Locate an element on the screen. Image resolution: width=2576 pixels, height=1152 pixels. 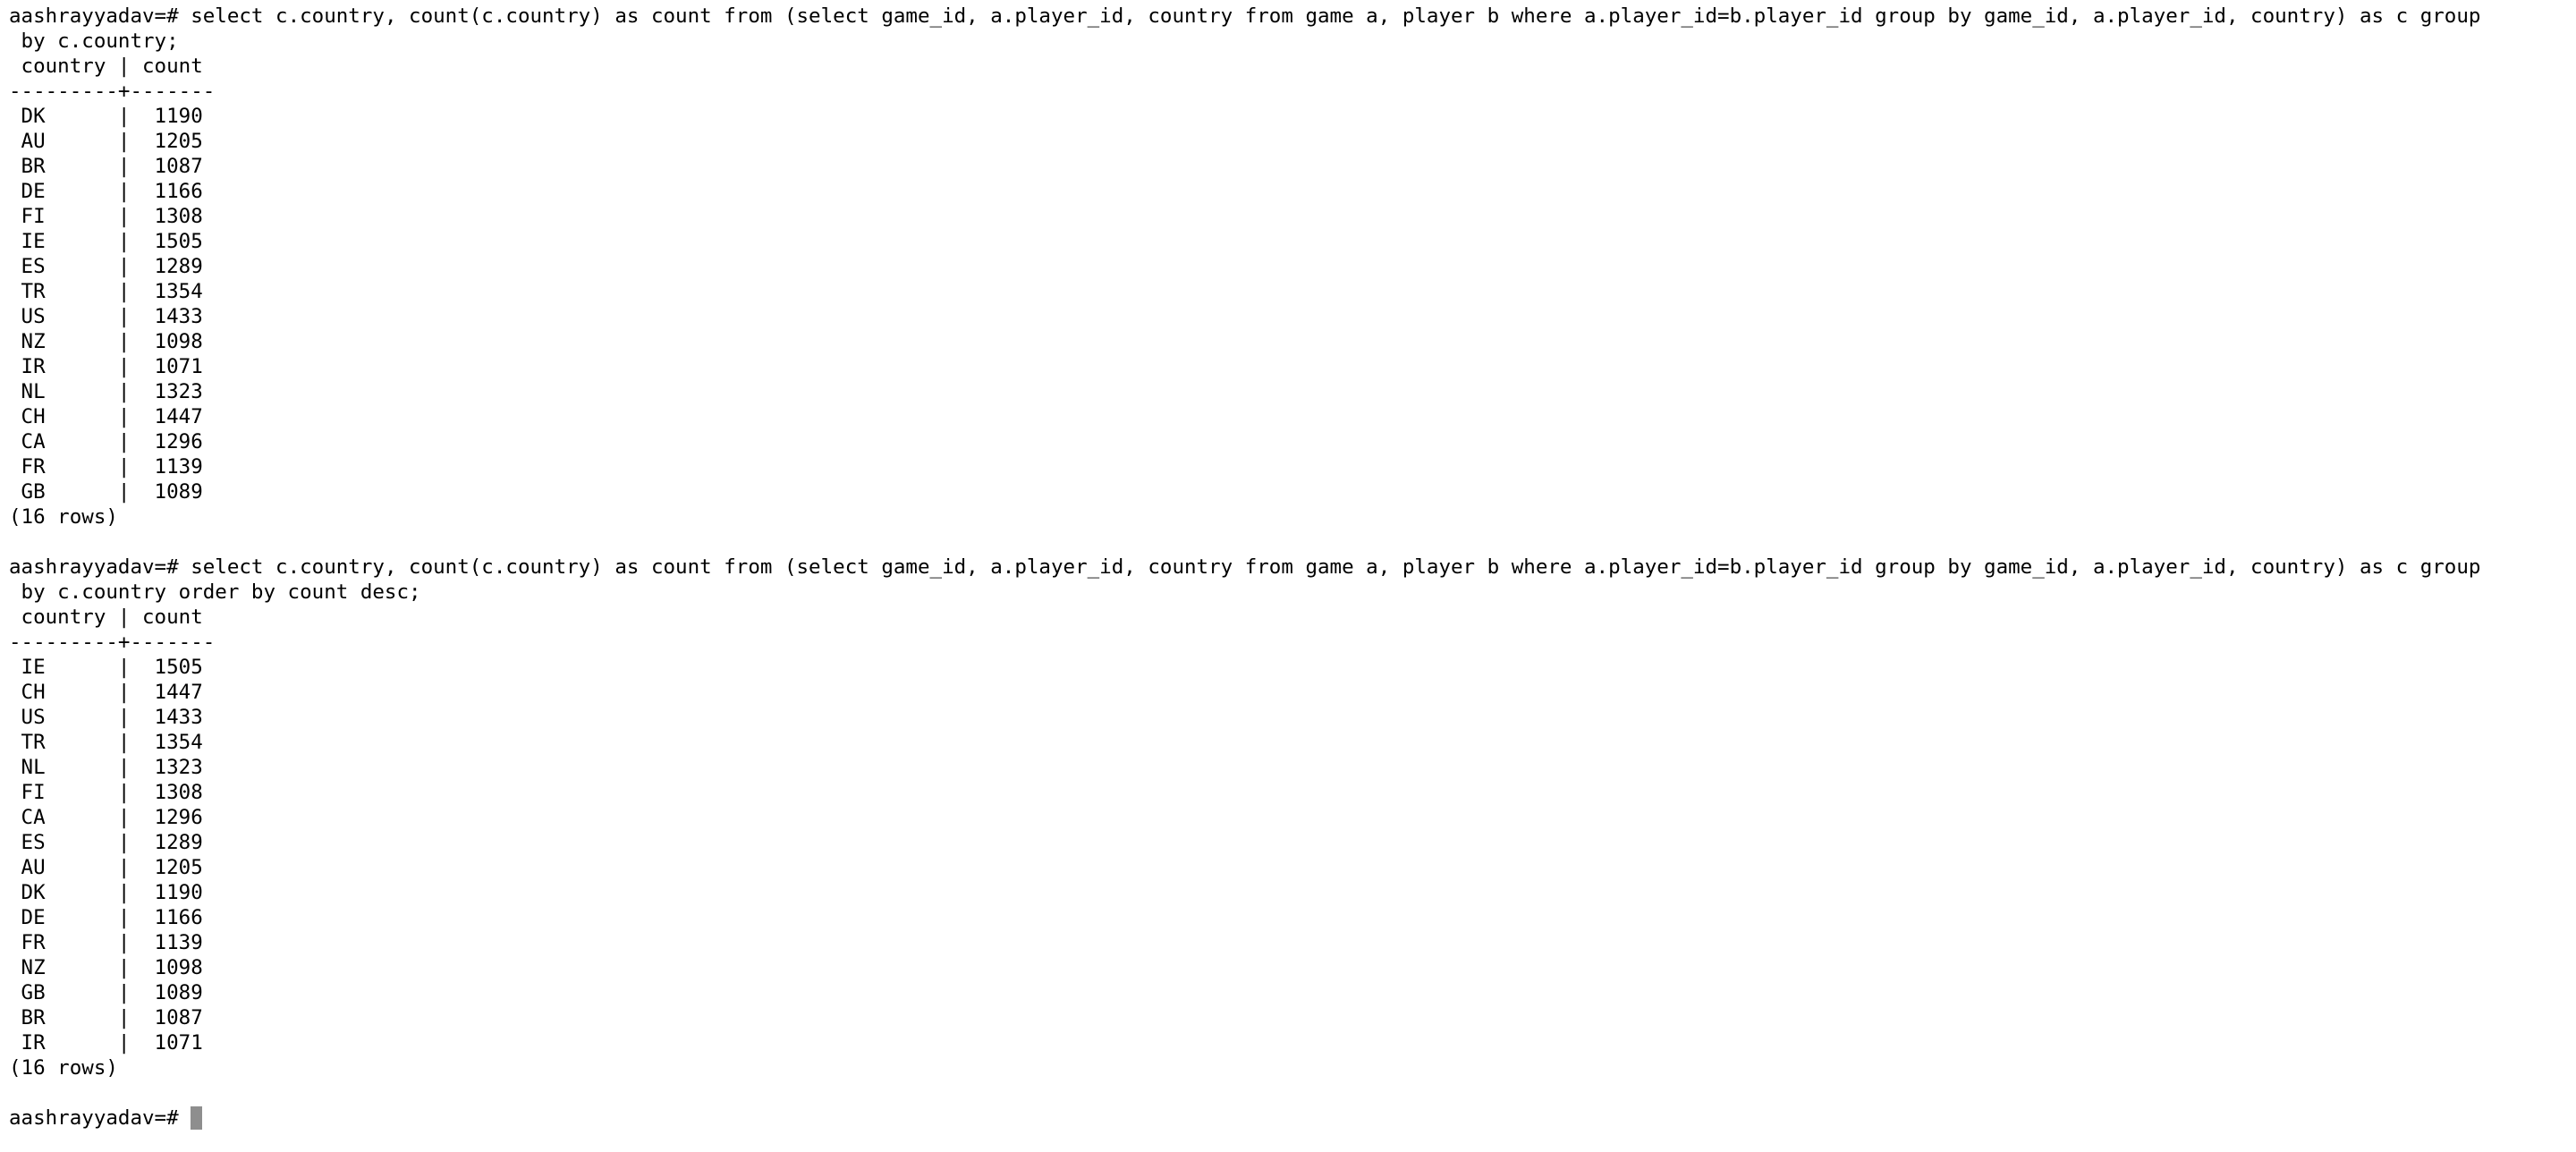
result-header-1: country | count is located at coordinates (112, 66).